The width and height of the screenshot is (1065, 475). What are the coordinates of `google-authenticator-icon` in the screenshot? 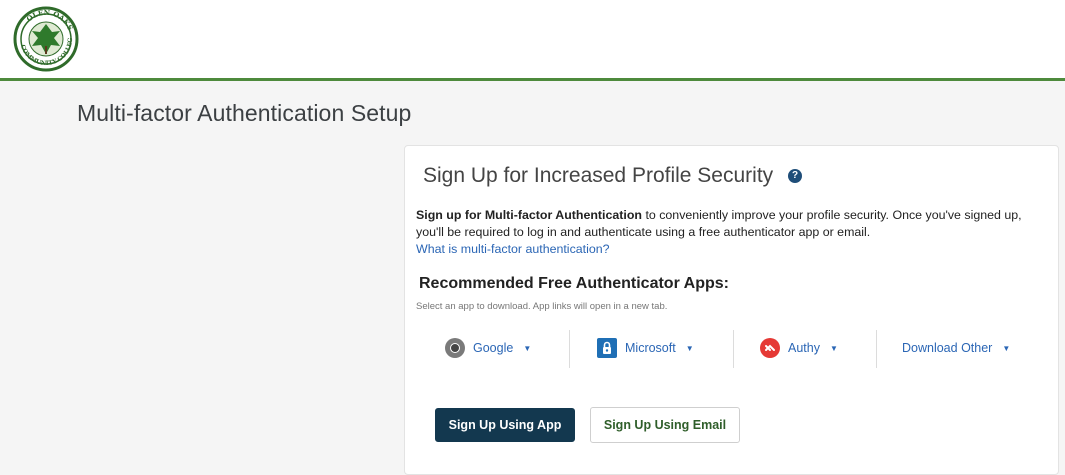 It's located at (455, 348).